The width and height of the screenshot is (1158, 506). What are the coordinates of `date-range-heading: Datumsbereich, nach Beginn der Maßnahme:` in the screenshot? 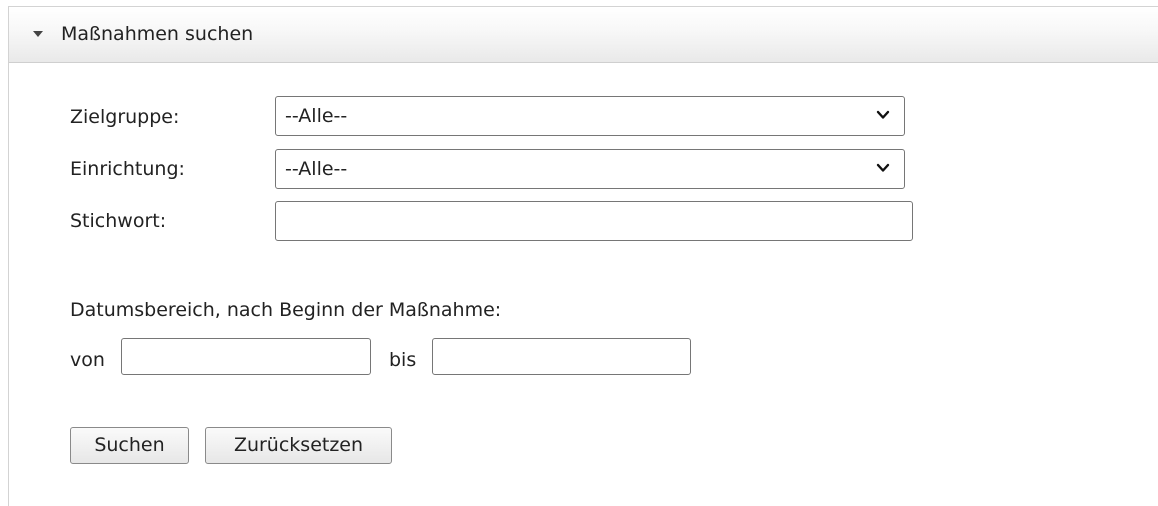 It's located at (286, 310).